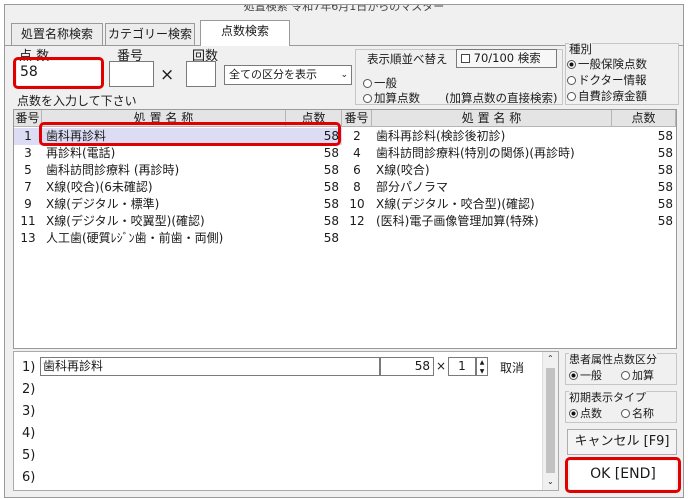 The image size is (688, 499). I want to click on category-label: 種別, so click(580, 49).